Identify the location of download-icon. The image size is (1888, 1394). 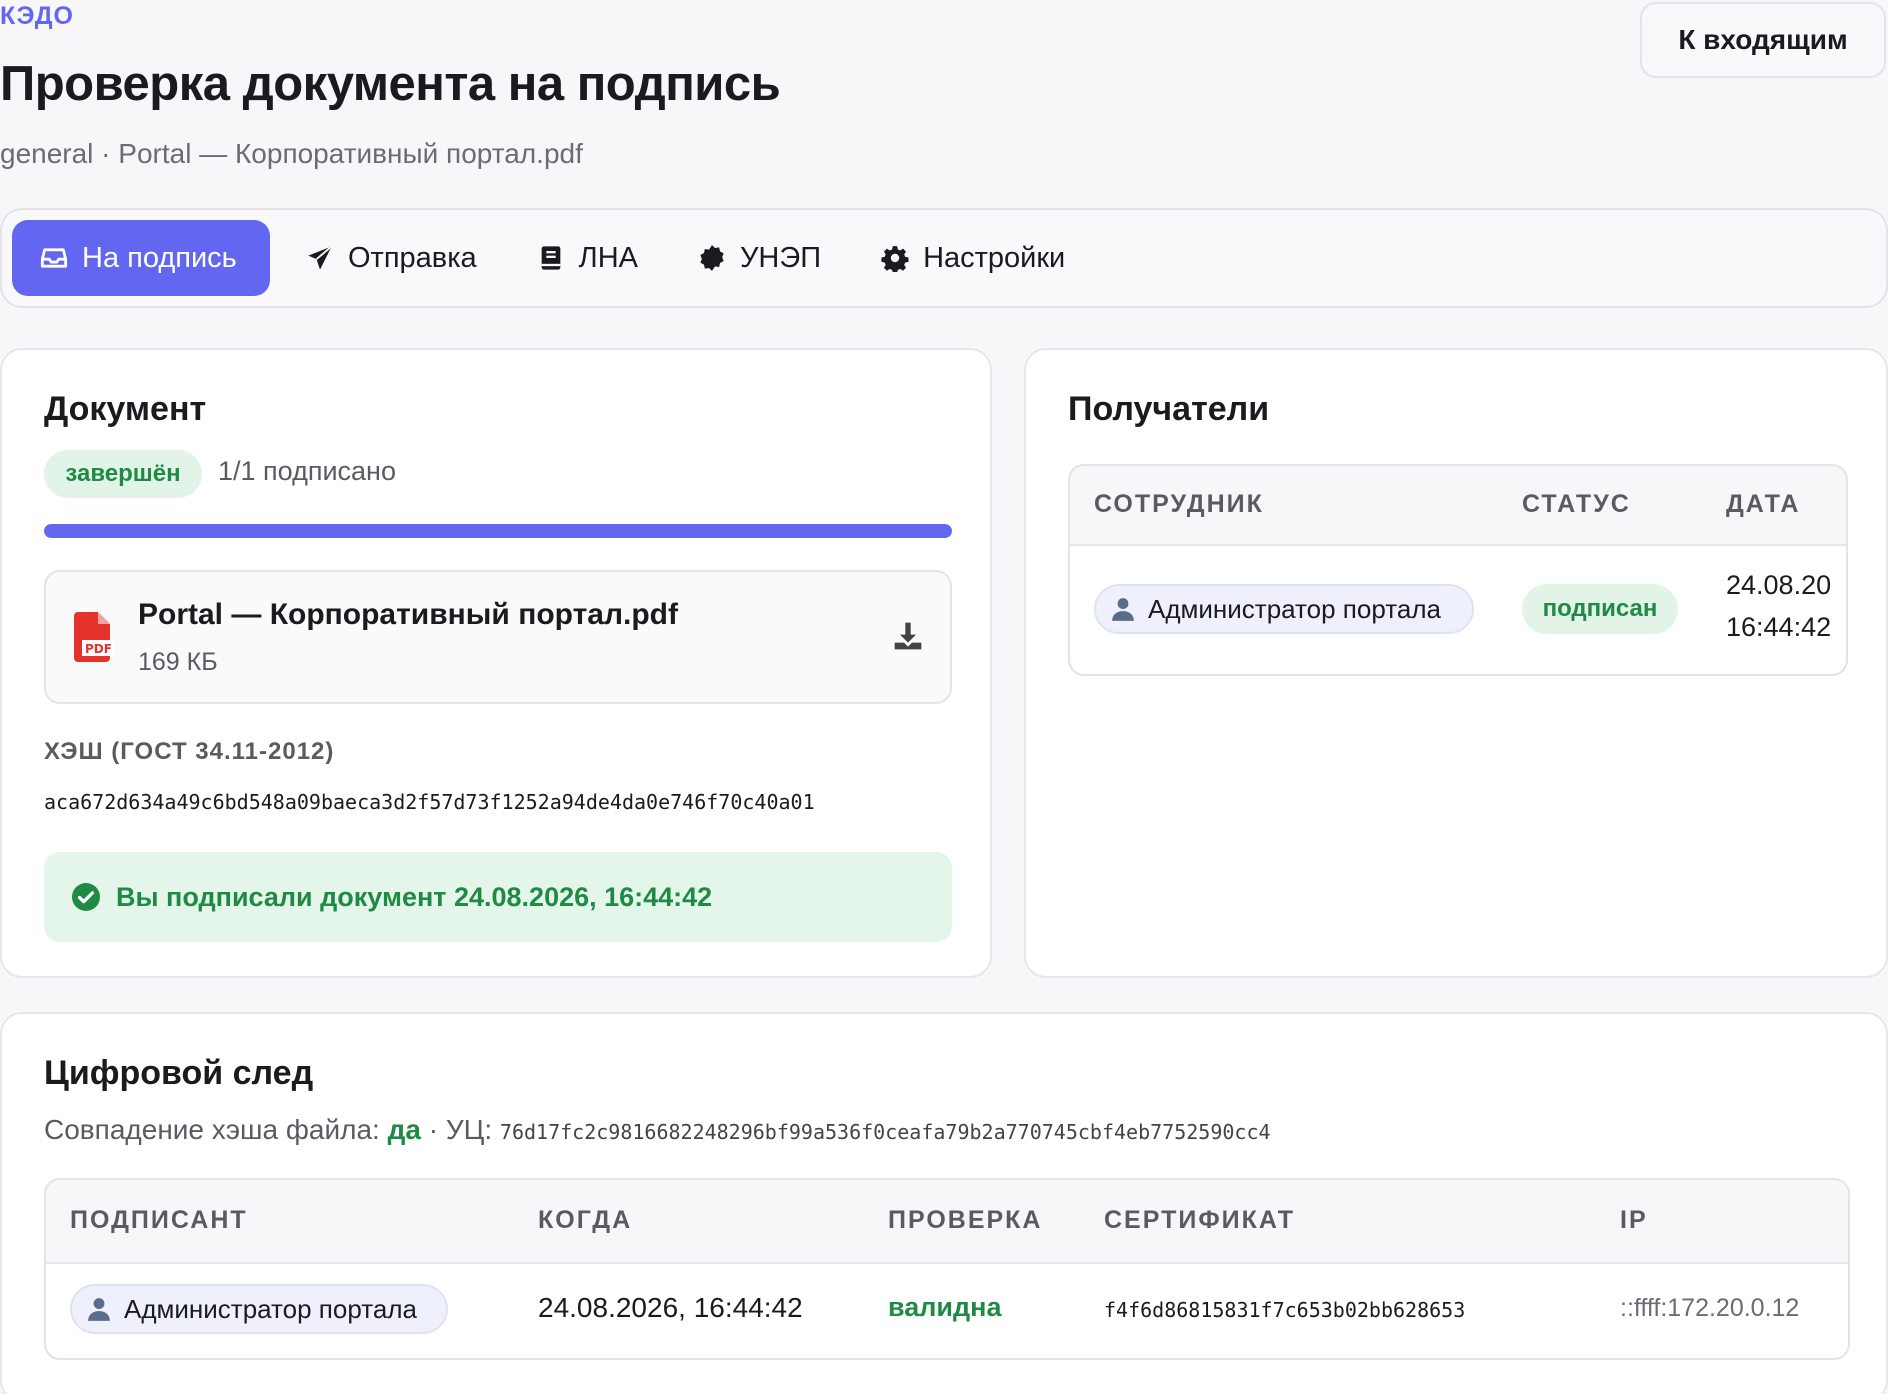
(908, 636).